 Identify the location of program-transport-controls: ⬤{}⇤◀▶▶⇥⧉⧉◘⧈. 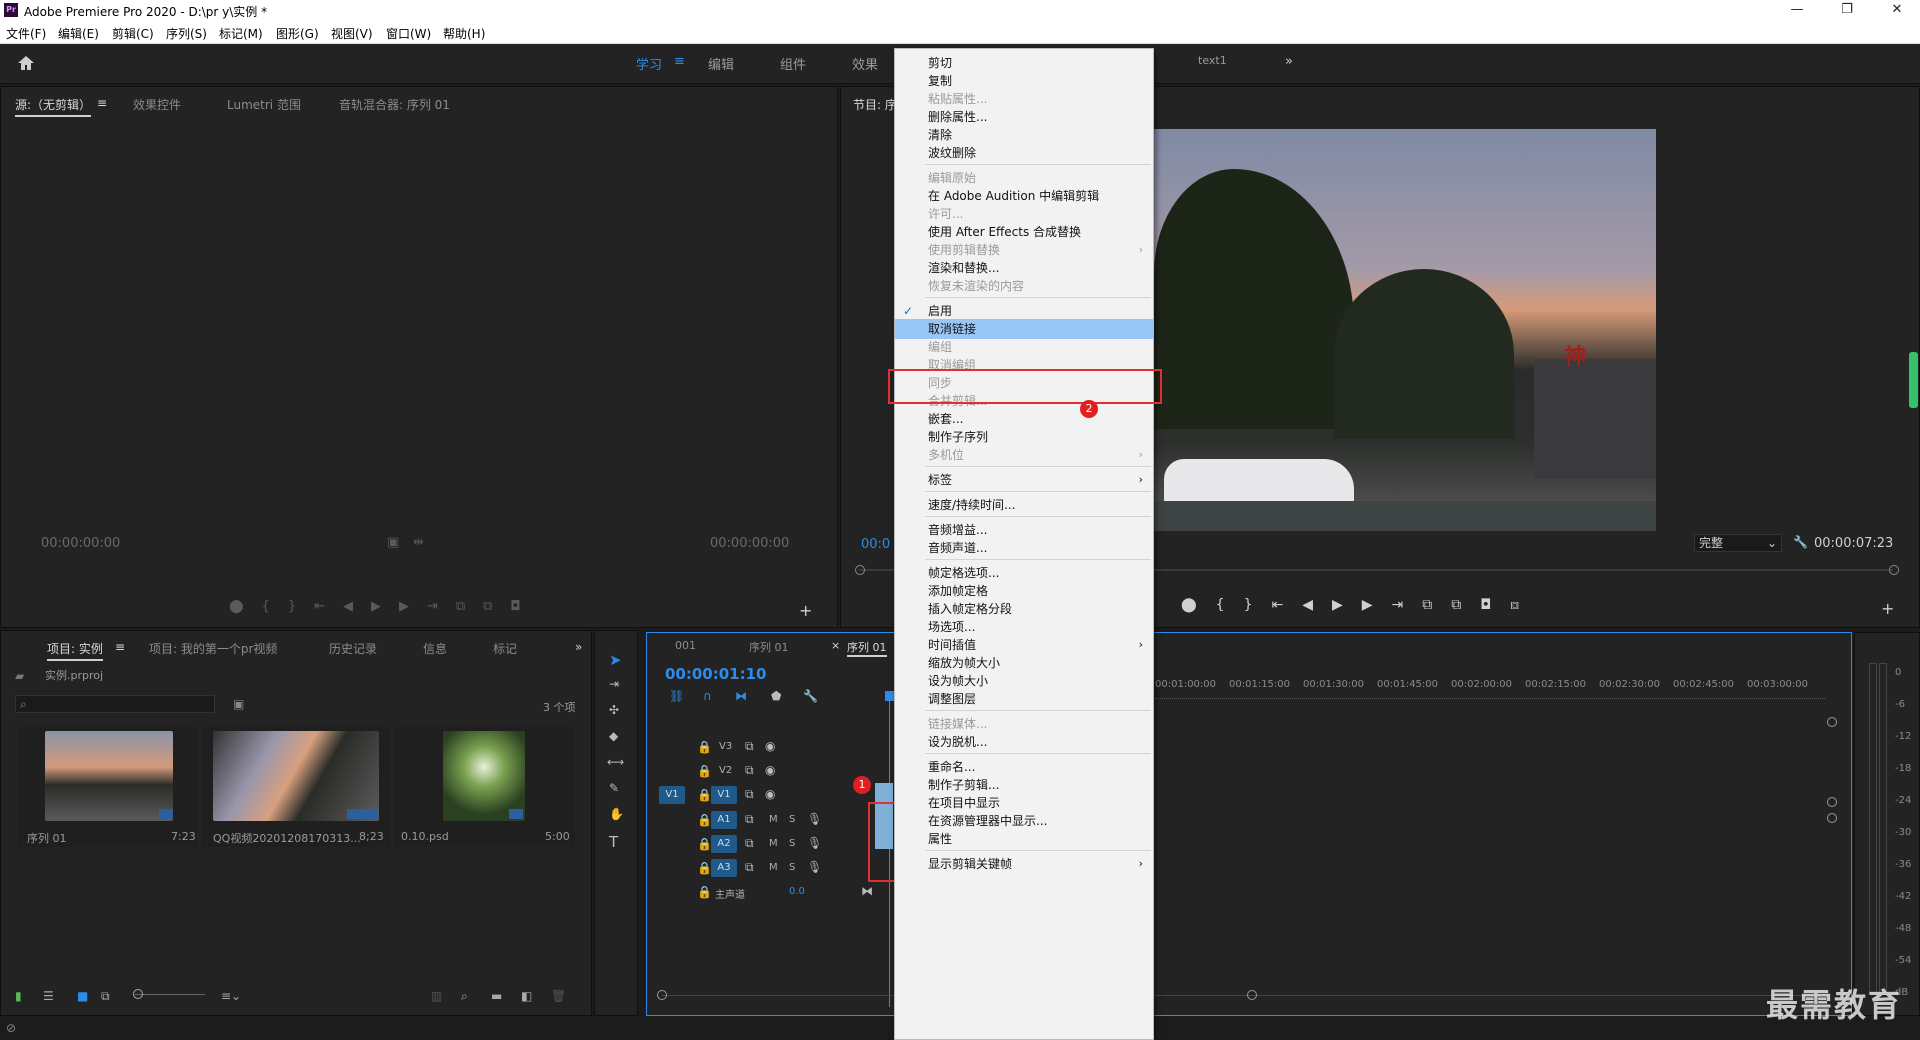
(1359, 605).